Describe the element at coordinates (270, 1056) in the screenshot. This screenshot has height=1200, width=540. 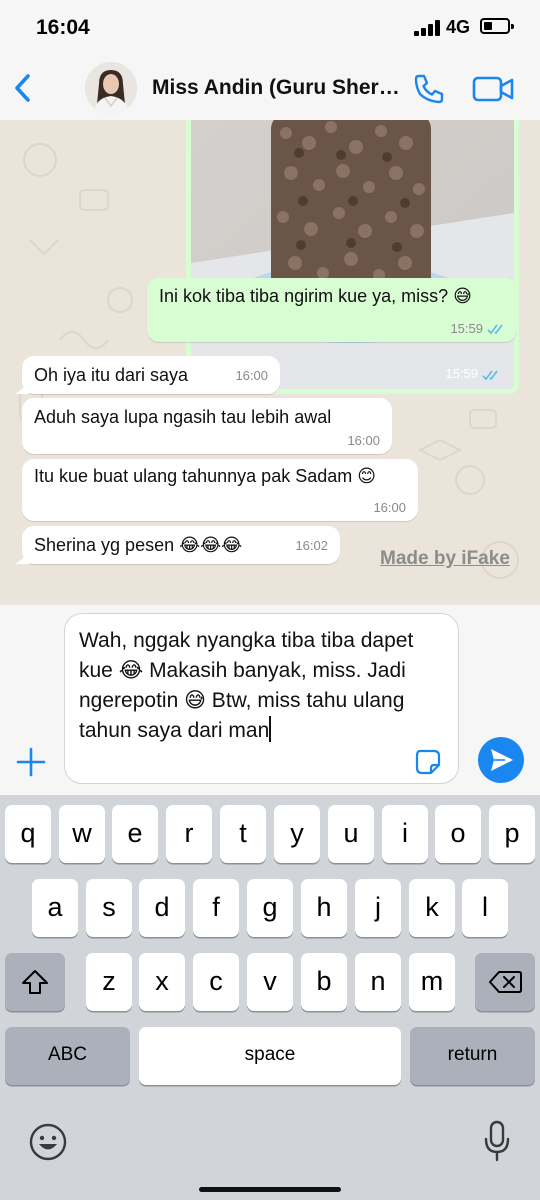
I see `space-key: space` at that location.